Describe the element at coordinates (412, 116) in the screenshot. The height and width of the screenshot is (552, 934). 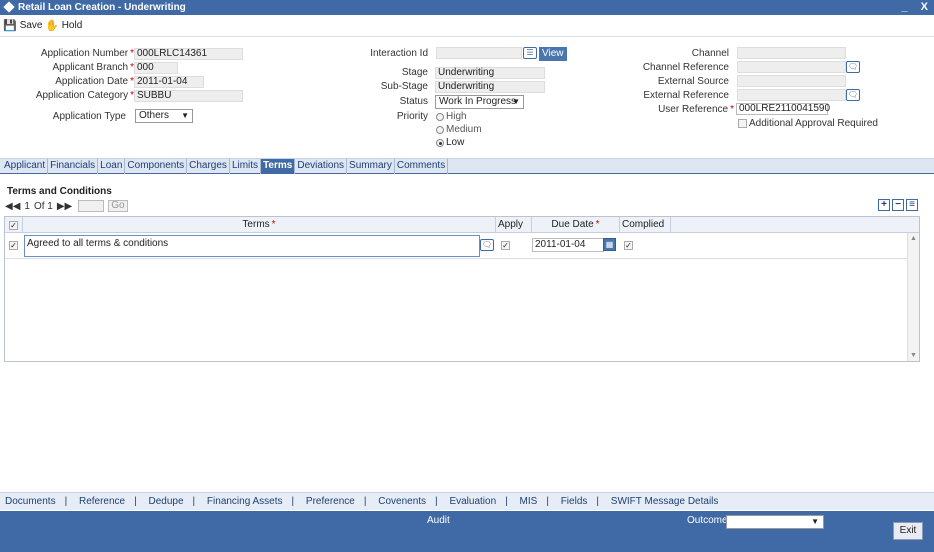
I see `priority-label: Priority` at that location.